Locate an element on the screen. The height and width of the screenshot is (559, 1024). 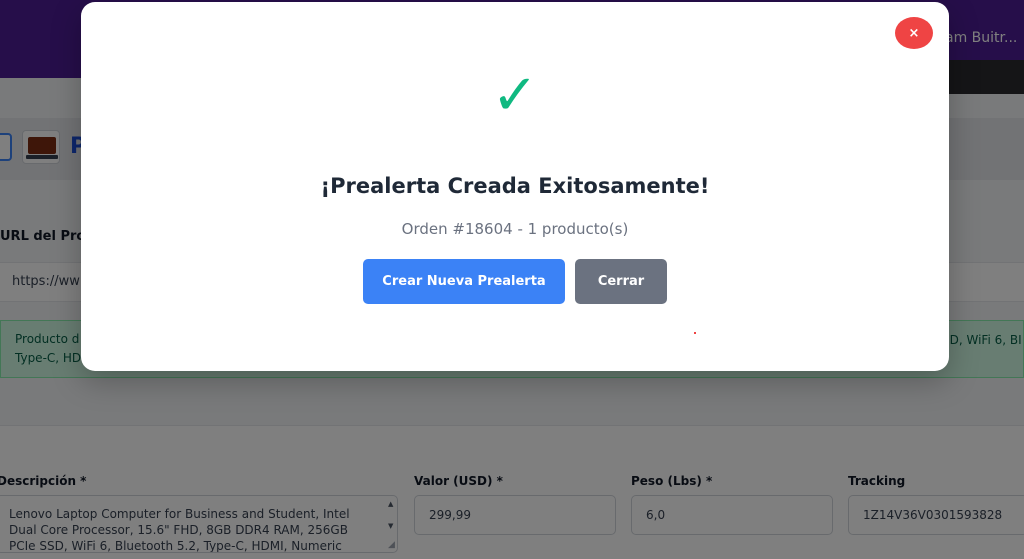
close-icon: × is located at coordinates (914, 33).